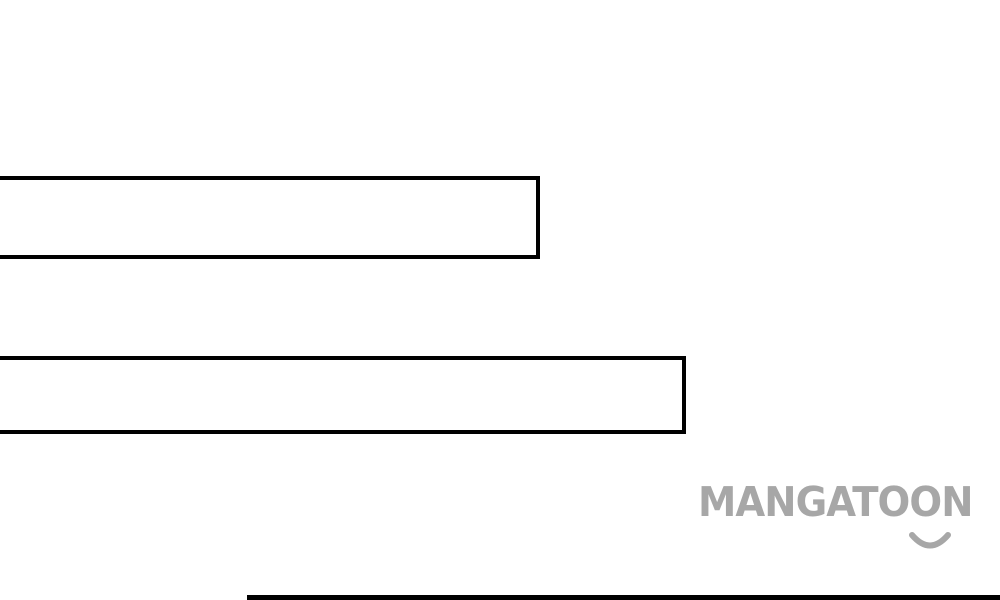 Image resolution: width=1000 pixels, height=600 pixels. I want to click on bottom-empty-box, so click(343, 395).